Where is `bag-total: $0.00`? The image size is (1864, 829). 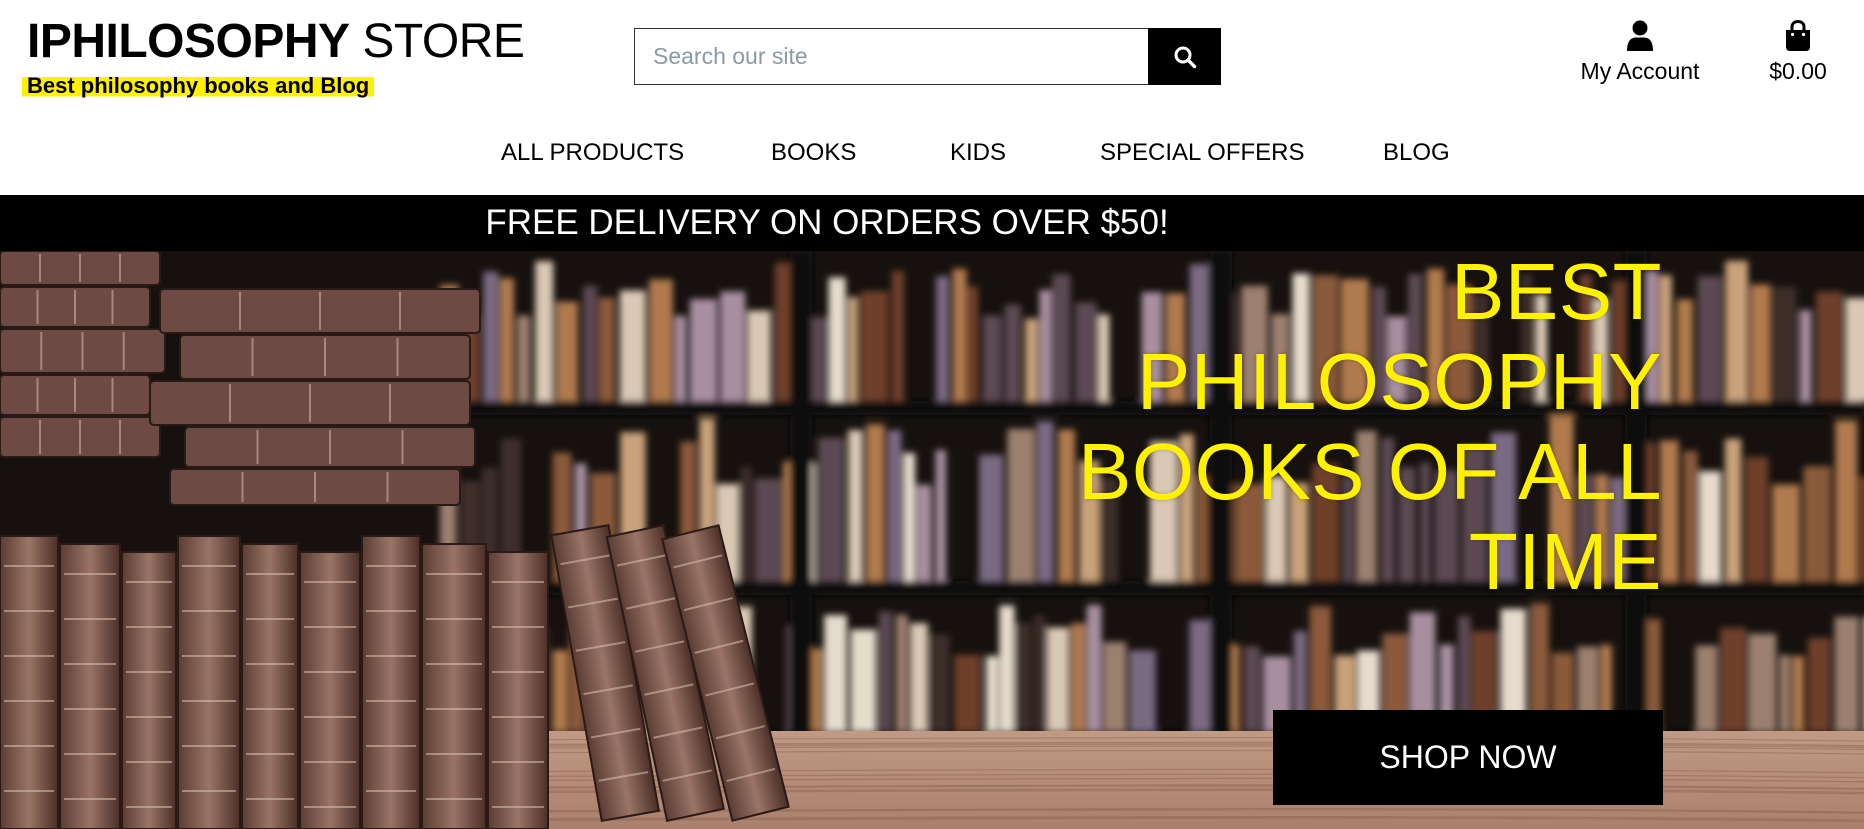
bag-total: $0.00 is located at coordinates (1798, 71).